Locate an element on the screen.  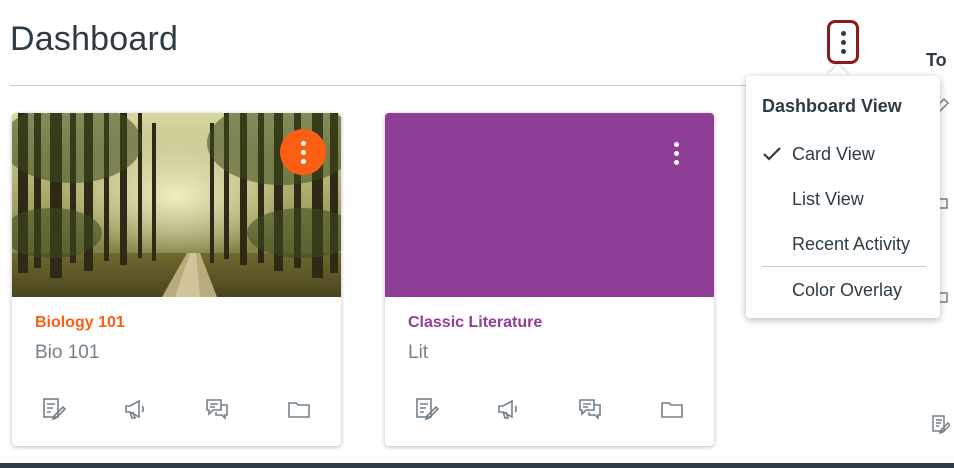
menu-divider is located at coordinates (844, 266).